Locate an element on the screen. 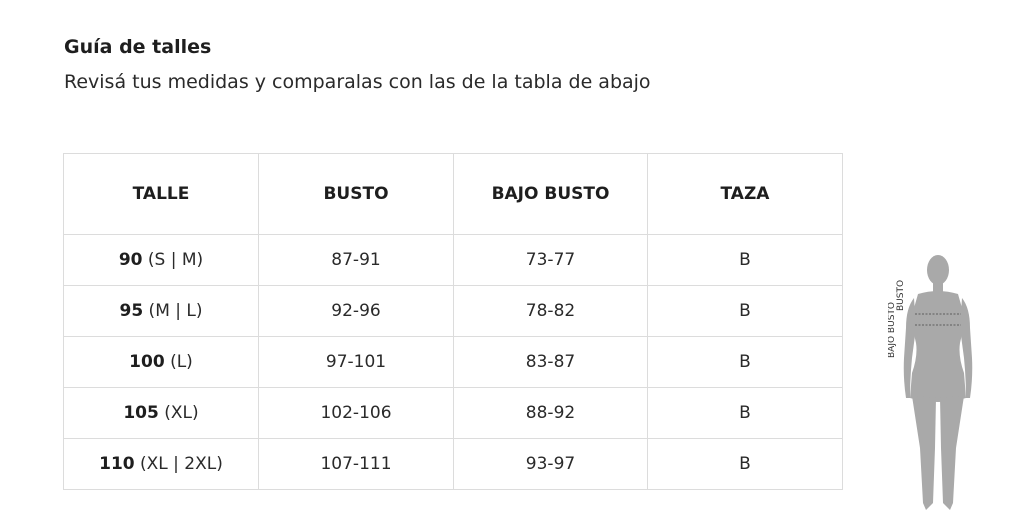 Image resolution: width=1024 pixels, height=529 pixels. cell-talle: 100 (L) is located at coordinates (161, 362).